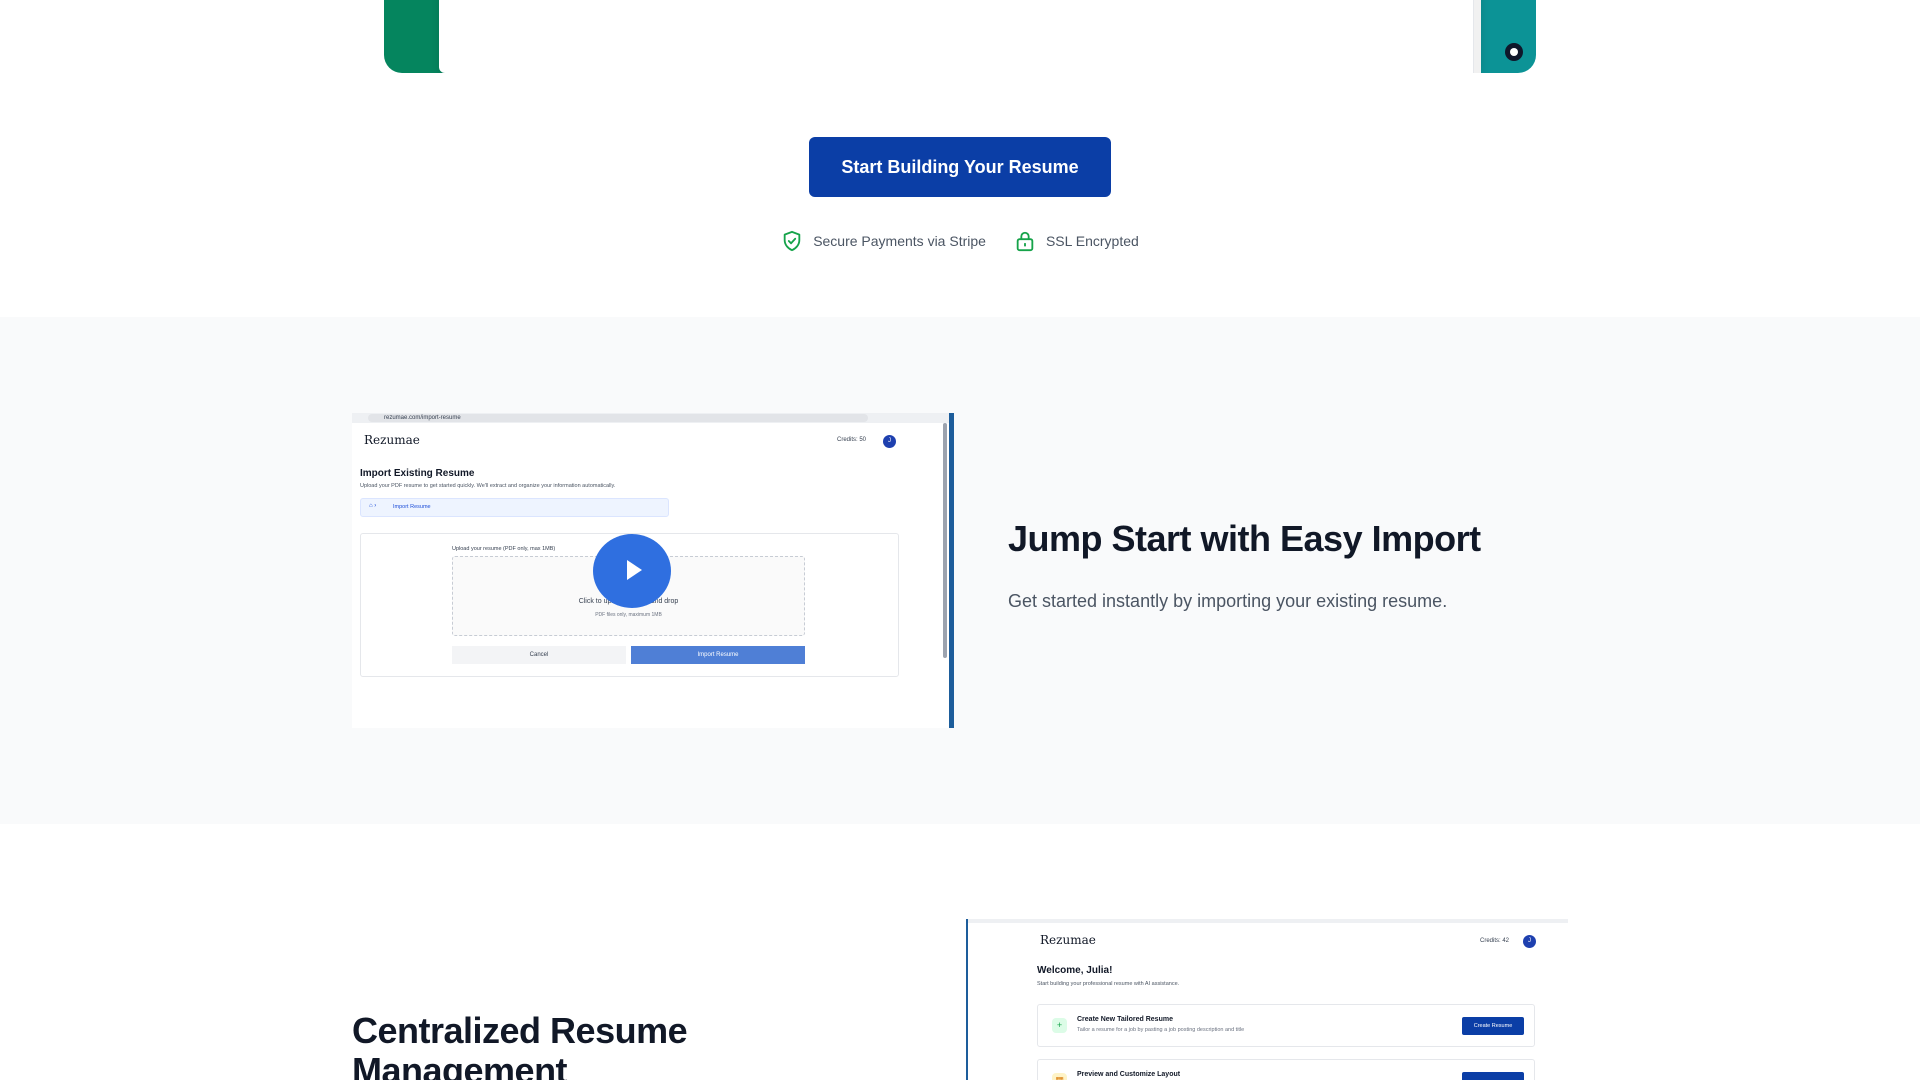 This screenshot has height=1080, width=1920. Describe the element at coordinates (1092, 241) in the screenshot. I see `ssl-text: SSL Encrypted` at that location.